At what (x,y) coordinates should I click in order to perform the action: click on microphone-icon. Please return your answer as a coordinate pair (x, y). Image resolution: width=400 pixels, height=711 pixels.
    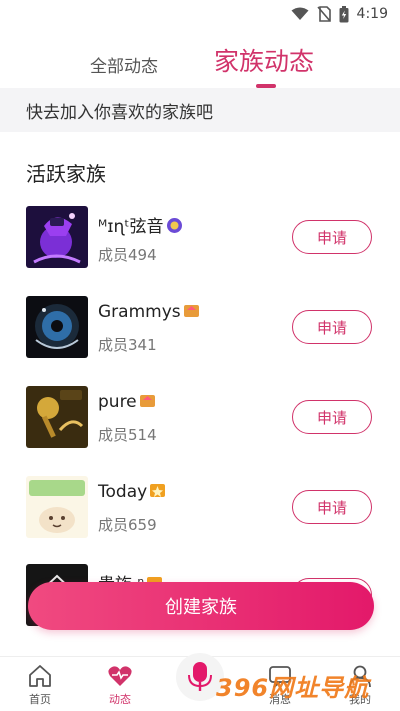
    Looking at the image, I should click on (200, 676).